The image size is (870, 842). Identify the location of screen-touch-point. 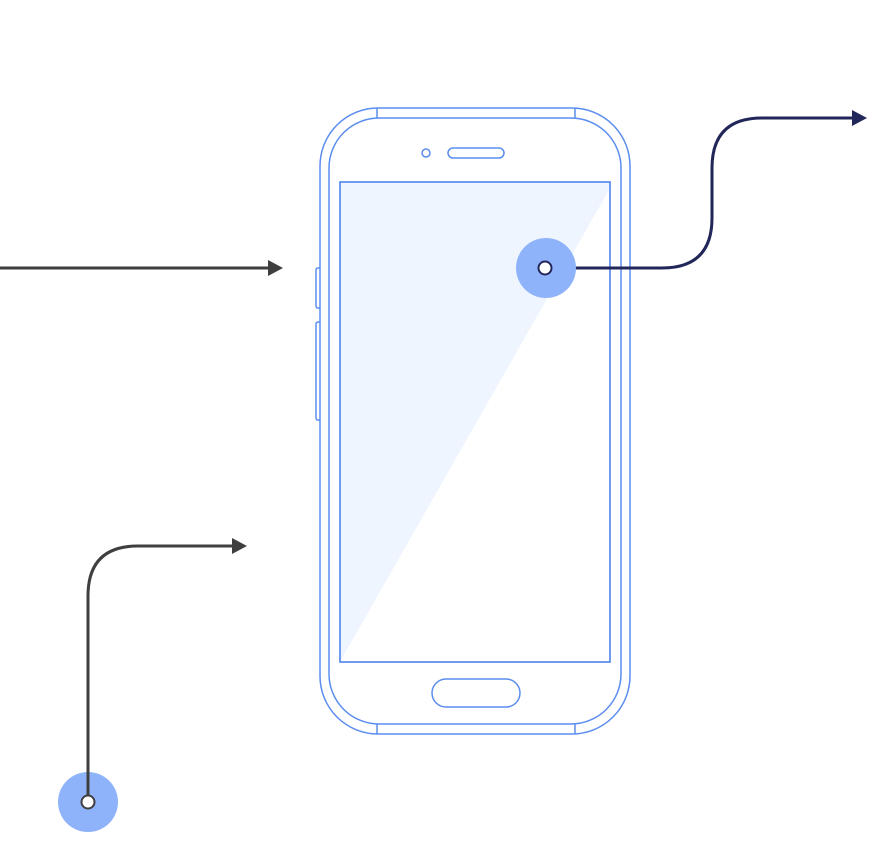
(546, 268).